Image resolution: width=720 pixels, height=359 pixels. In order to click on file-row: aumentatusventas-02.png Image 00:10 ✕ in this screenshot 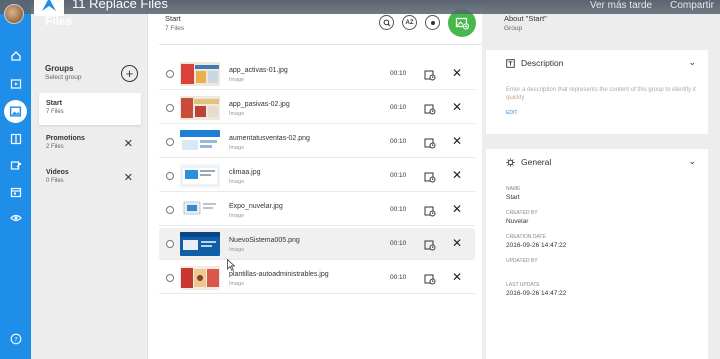, I will do `click(317, 142)`.